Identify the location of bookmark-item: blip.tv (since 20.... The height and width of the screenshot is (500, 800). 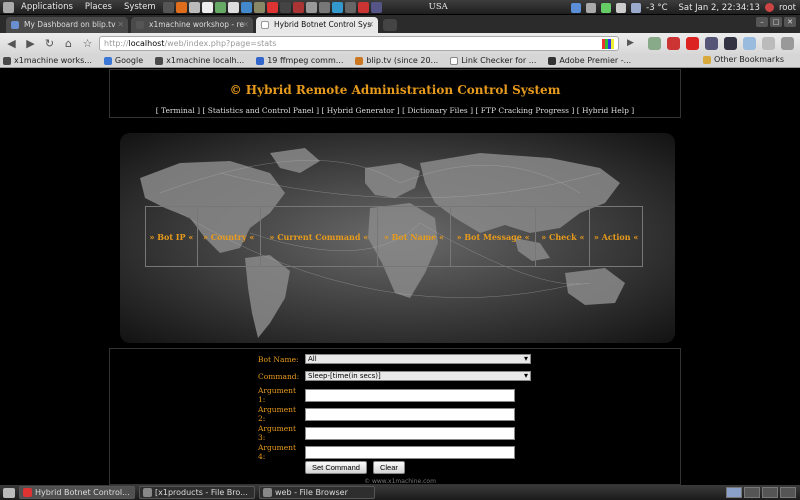
(396, 60).